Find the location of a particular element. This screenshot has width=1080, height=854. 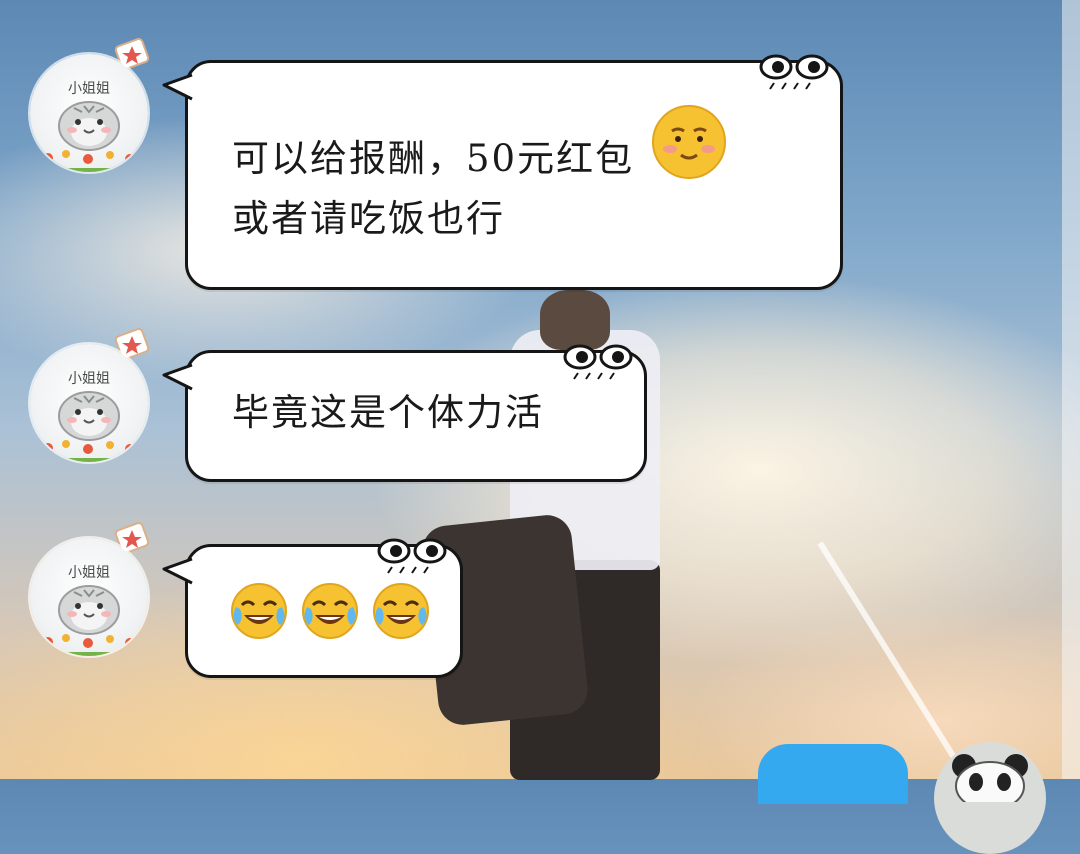

message-bubble is located at coordinates (312, 608).